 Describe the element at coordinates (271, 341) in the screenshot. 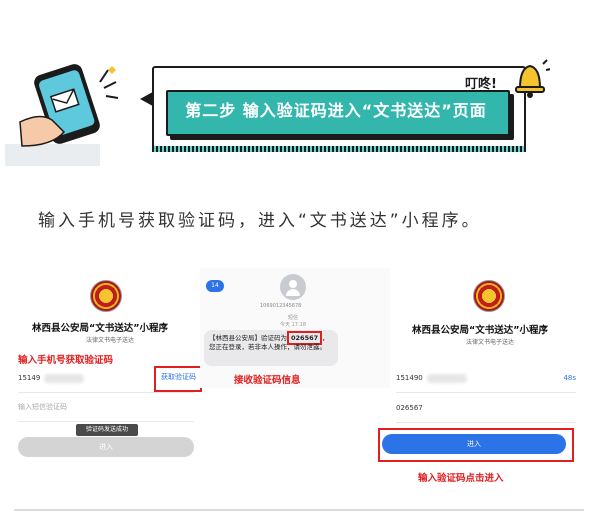

I see `sms-text: 【林西县公安局】验证码为 026567 ，您正在登录，若非本人操作，请勿泄露。` at that location.